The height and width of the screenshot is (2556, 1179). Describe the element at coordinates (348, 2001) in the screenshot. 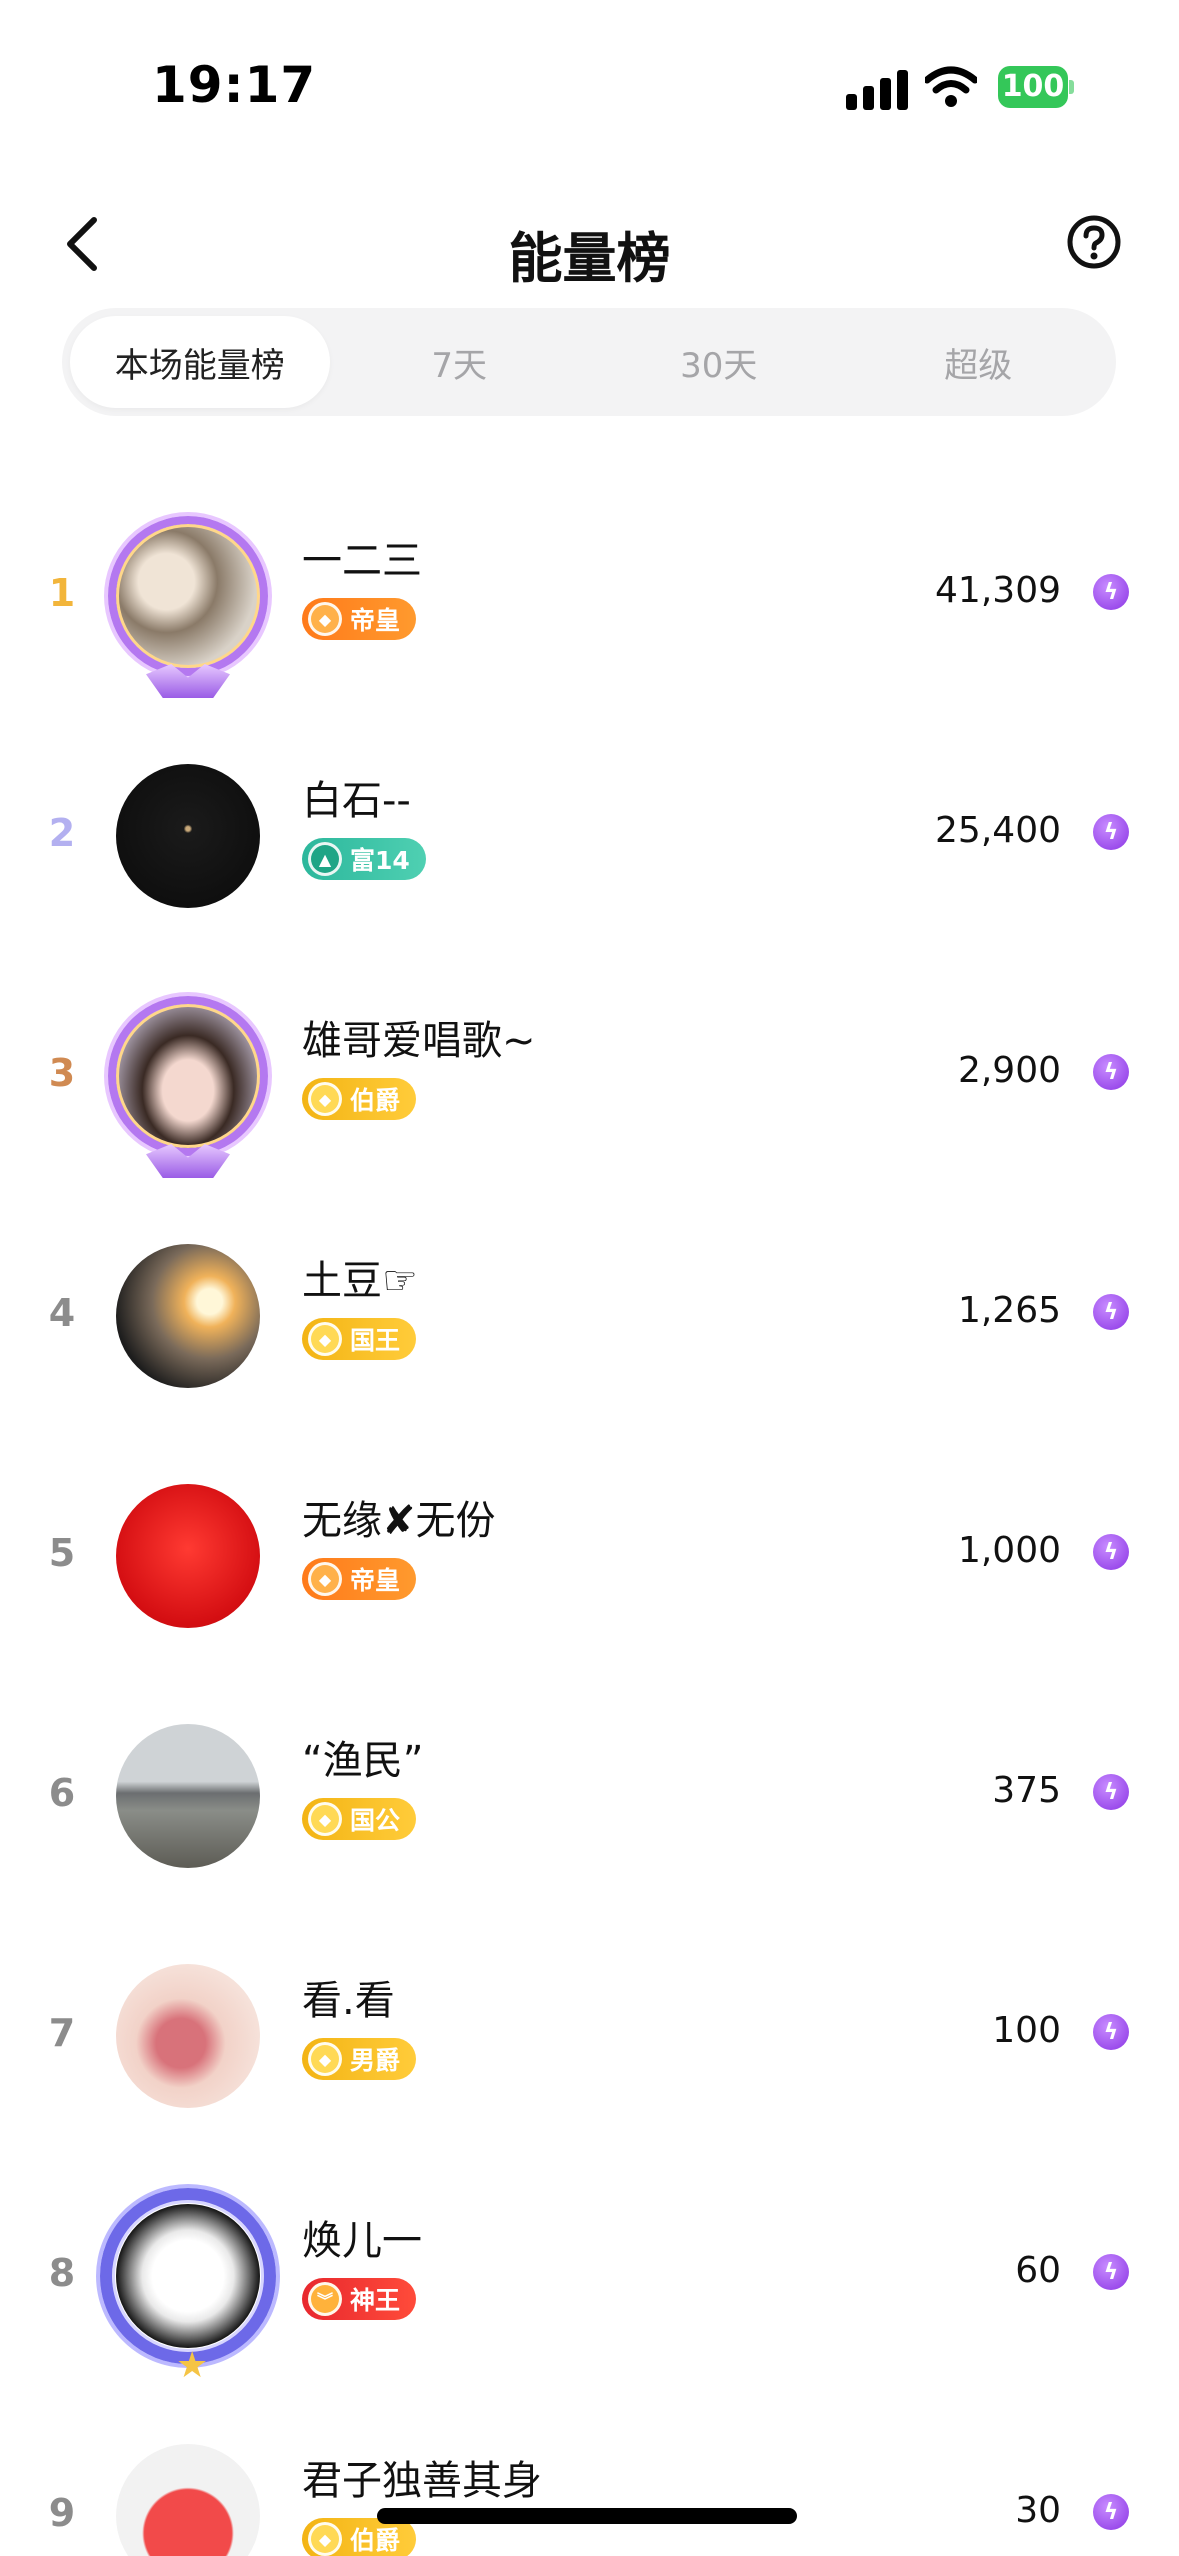

I see `user-name: 看.看` at that location.